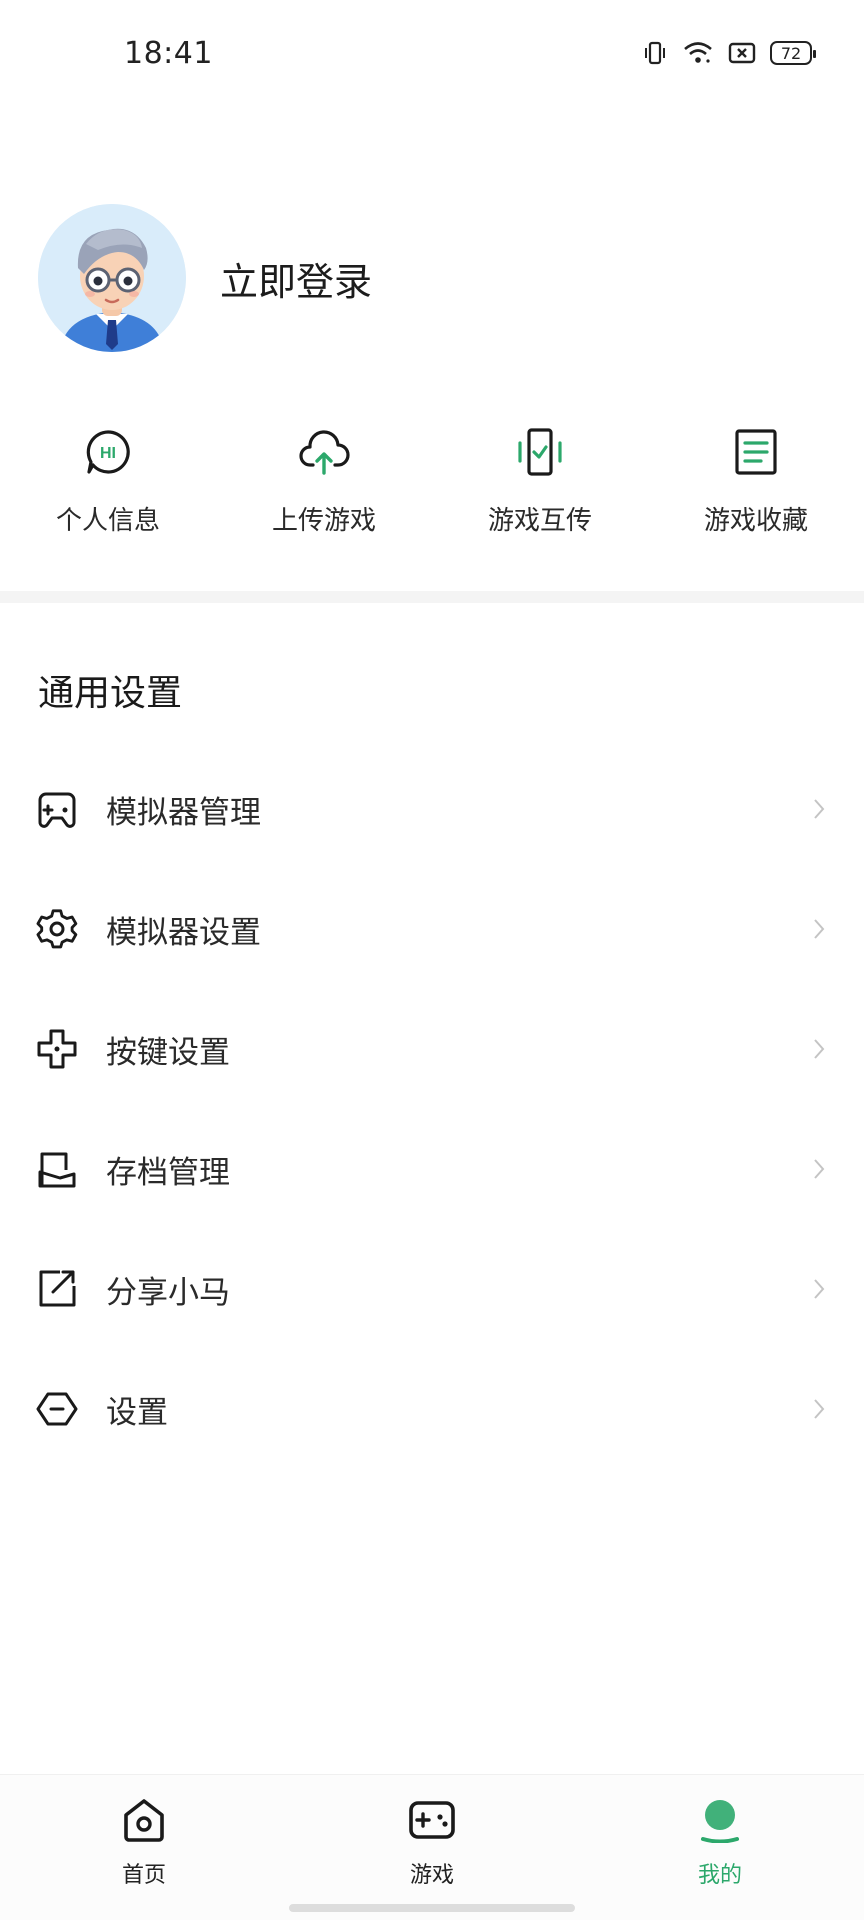 This screenshot has width=864, height=1920. Describe the element at coordinates (742, 53) in the screenshot. I see `no-sim-icon` at that location.